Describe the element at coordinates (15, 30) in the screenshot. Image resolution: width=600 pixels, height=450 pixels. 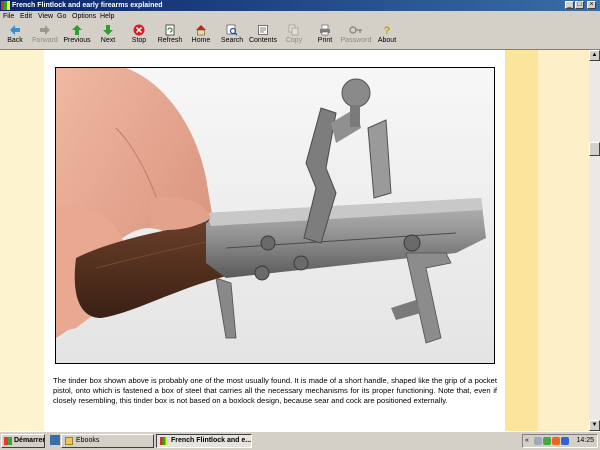
I see `back-arrow-icon` at that location.